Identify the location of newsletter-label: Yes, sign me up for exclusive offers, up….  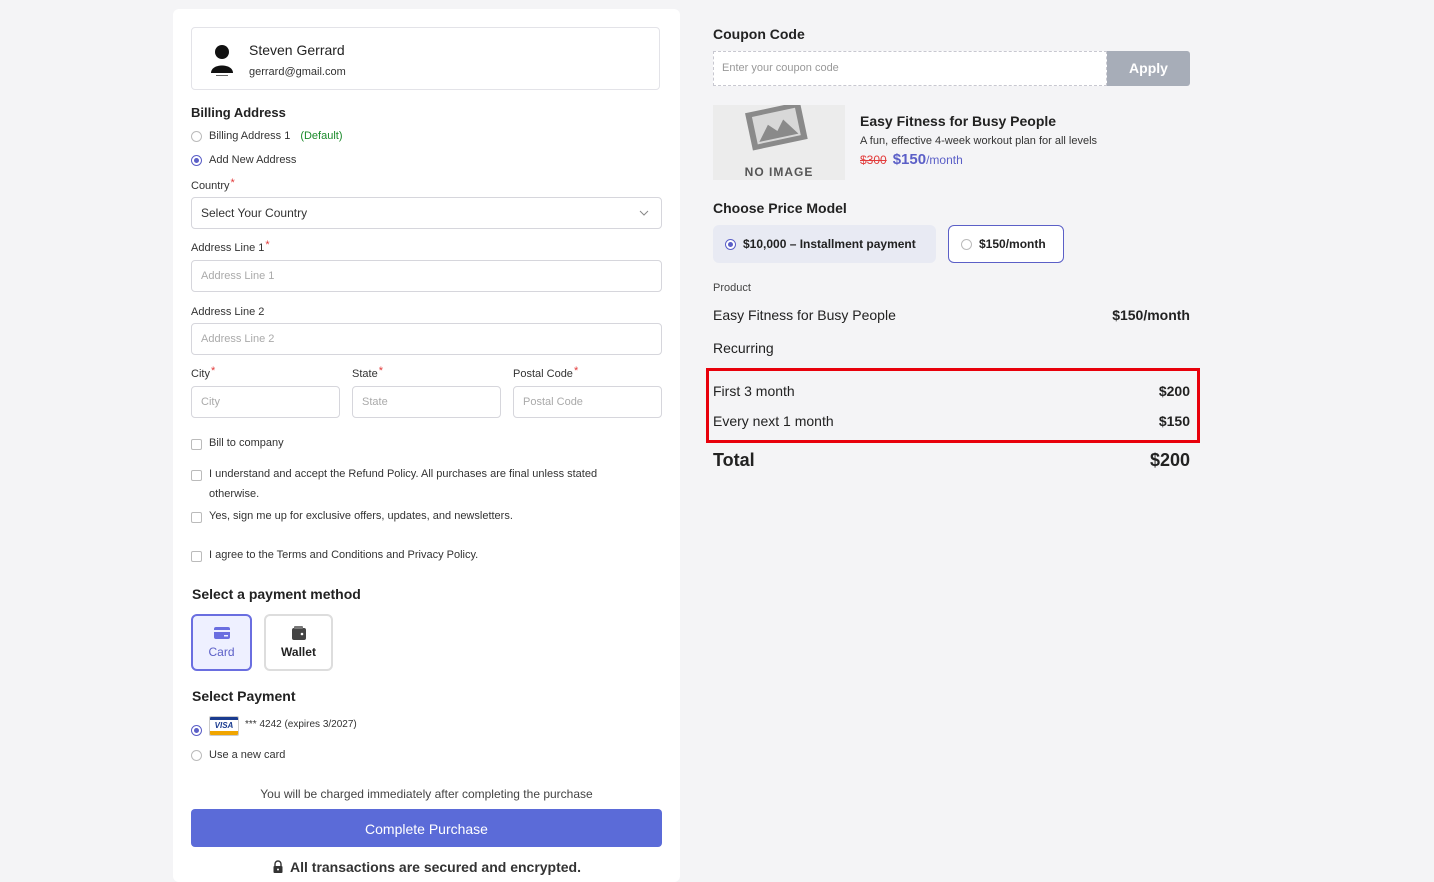
(361, 516).